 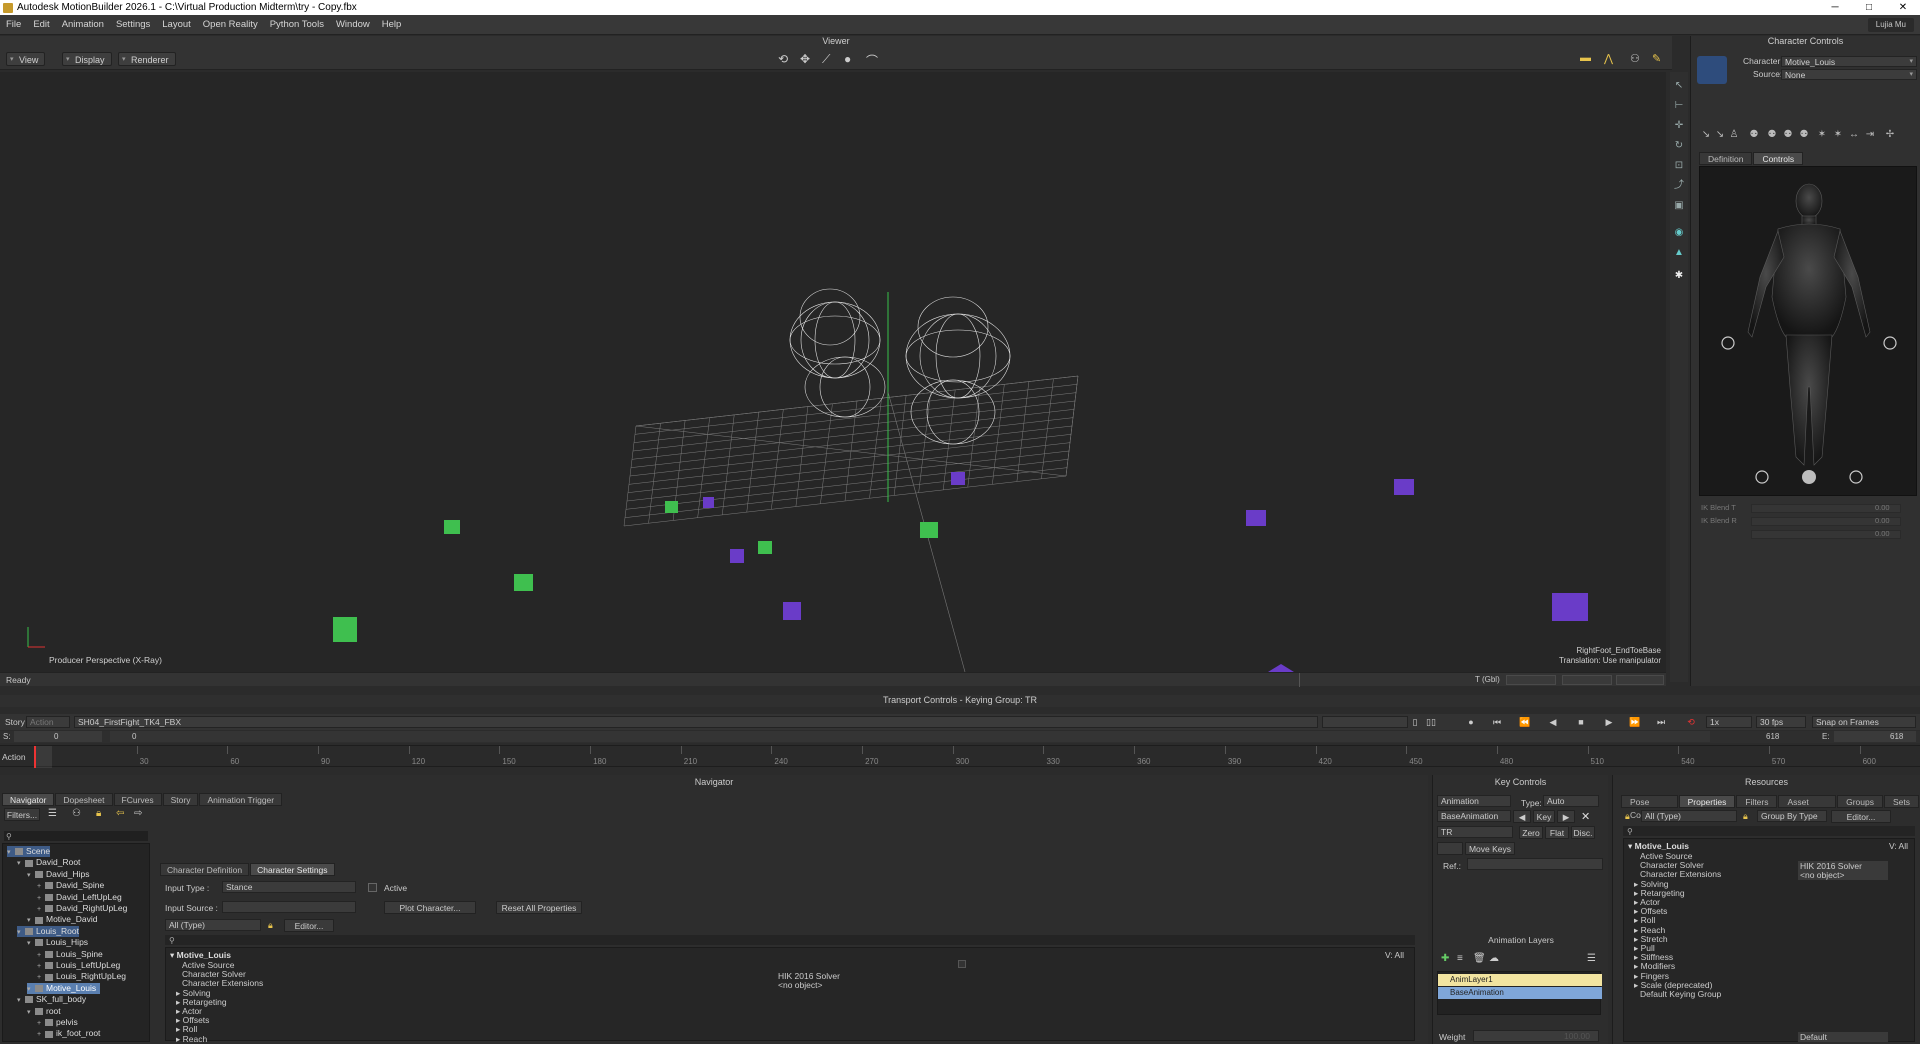 What do you see at coordinates (1415, 722) in the screenshot?
I see `timeline-mode-1-icon: ▯` at bounding box center [1415, 722].